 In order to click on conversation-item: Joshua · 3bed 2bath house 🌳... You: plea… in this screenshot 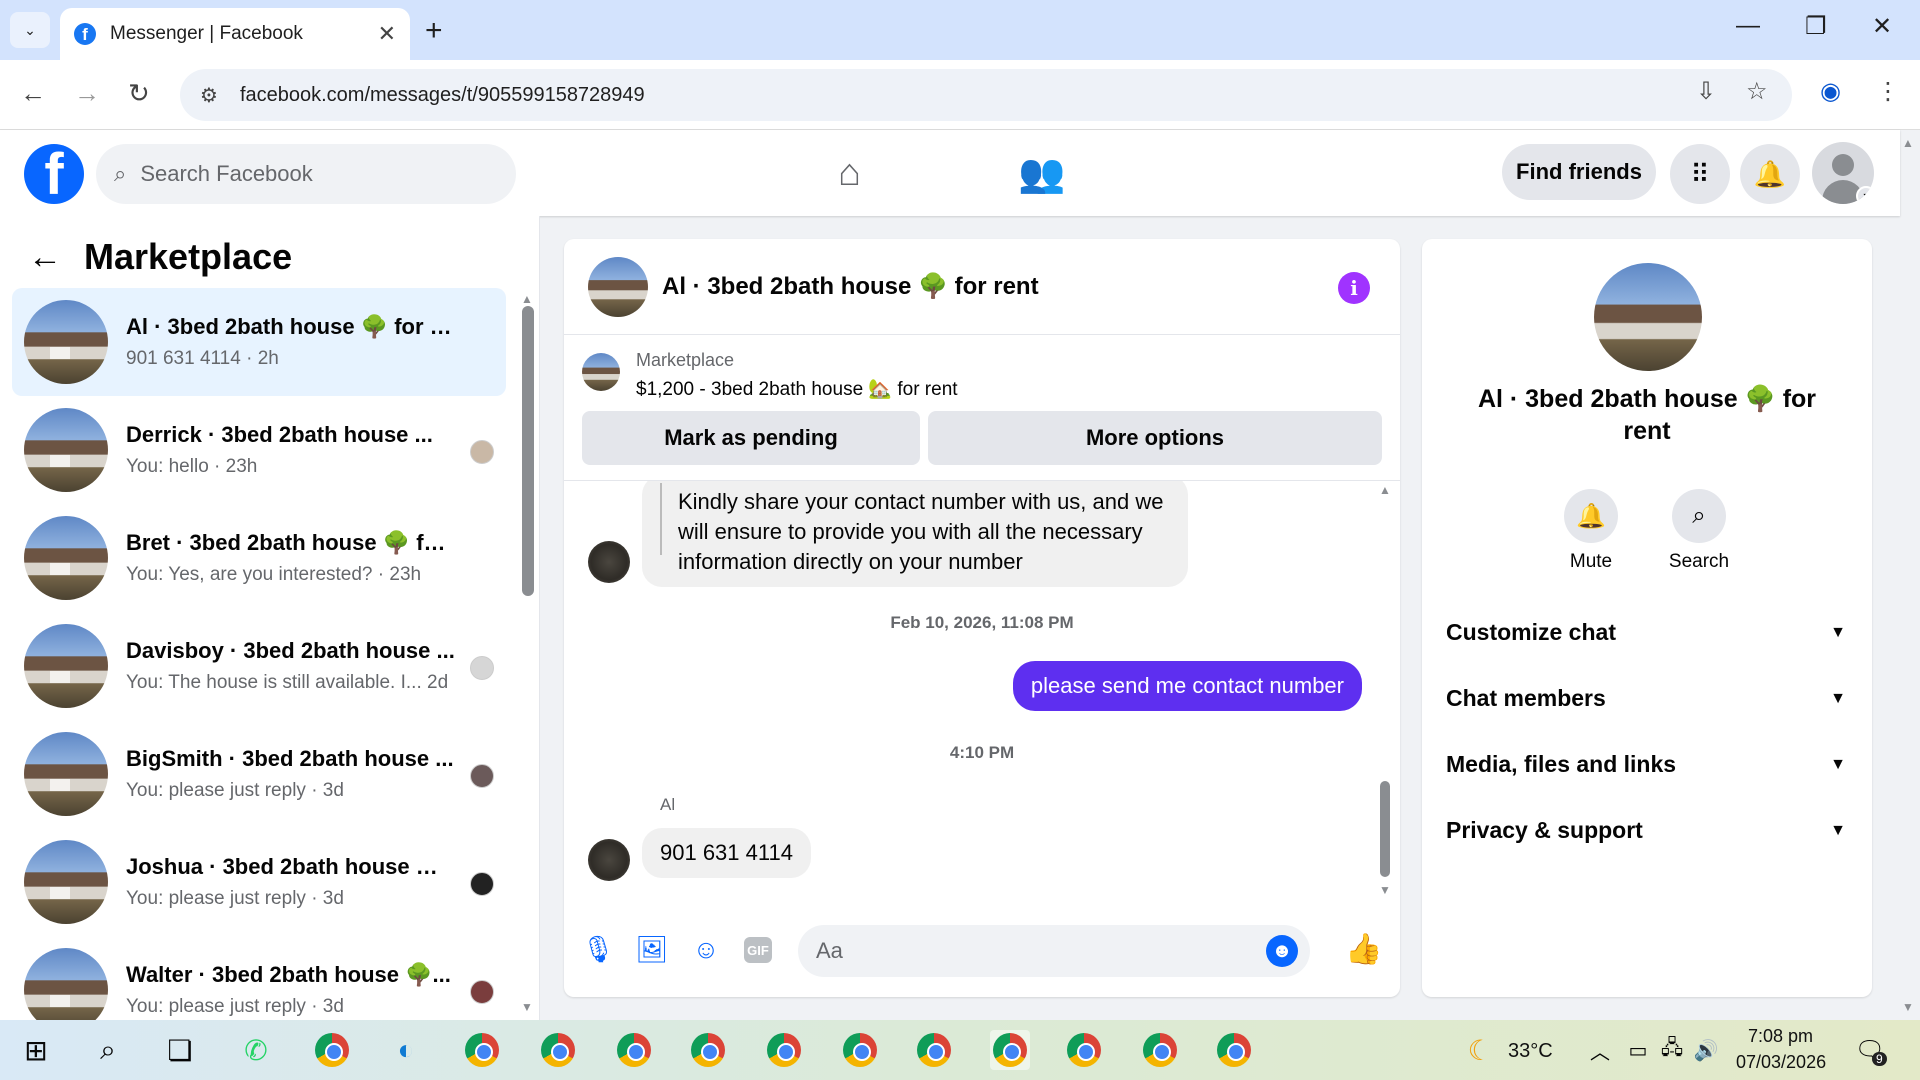, I will do `click(259, 882)`.